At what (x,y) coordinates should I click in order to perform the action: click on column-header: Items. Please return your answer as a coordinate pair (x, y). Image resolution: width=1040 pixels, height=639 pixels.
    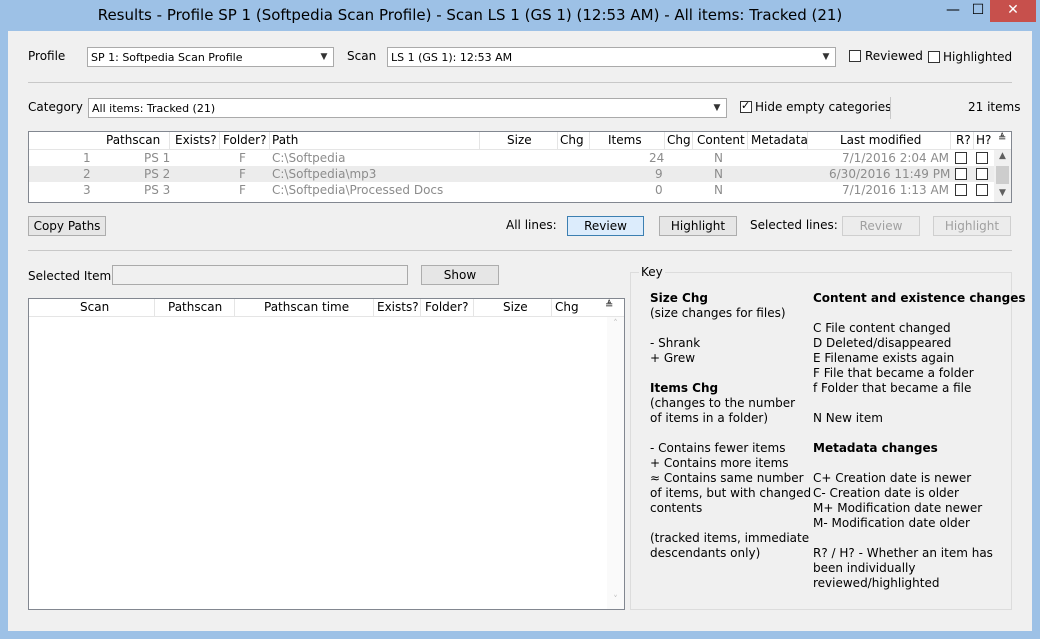
    Looking at the image, I should click on (625, 140).